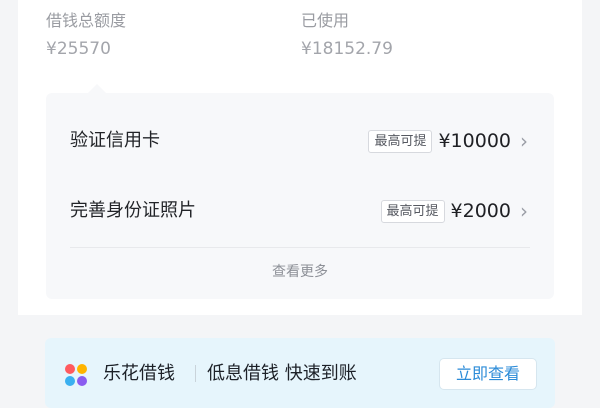  What do you see at coordinates (133, 210) in the screenshot?
I see `boost-item-label: 完善身份证照片` at bounding box center [133, 210].